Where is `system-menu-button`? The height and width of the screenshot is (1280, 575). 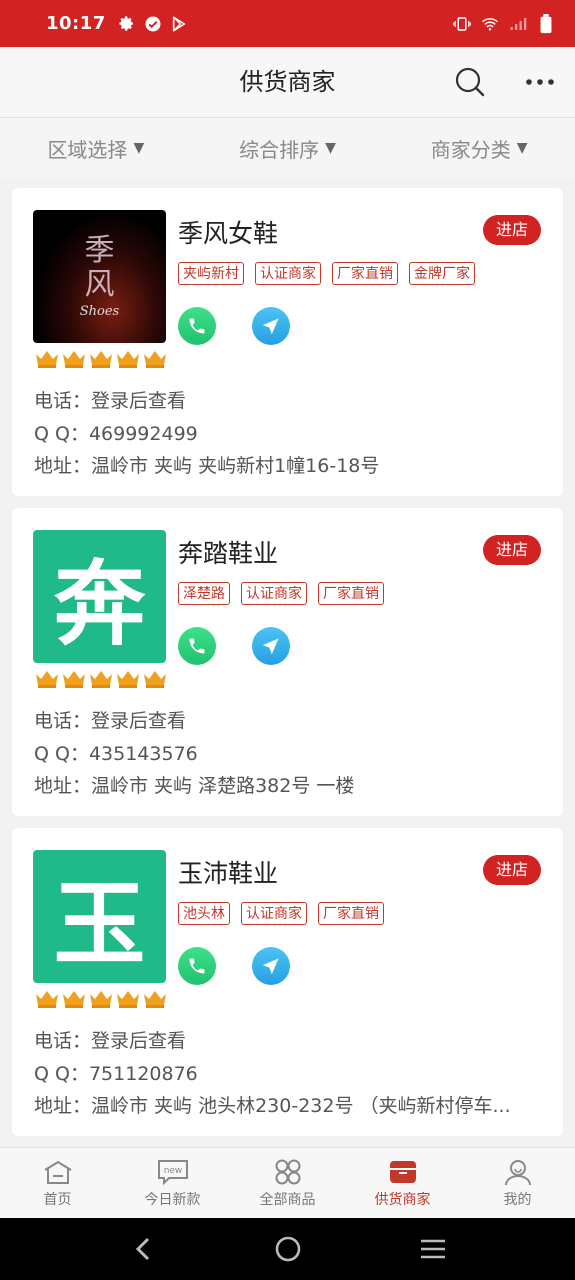
system-menu-button is located at coordinates (433, 1249).